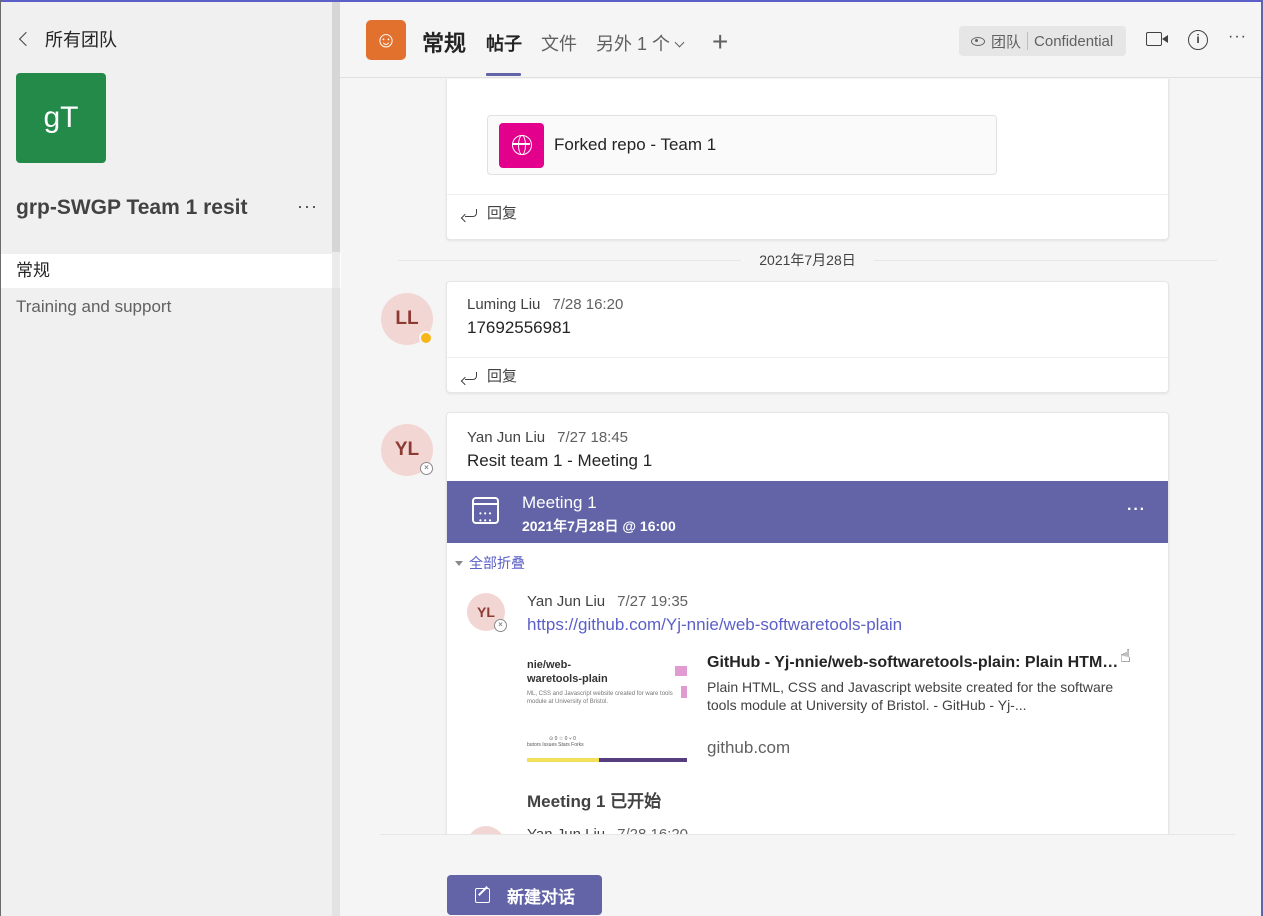 This screenshot has width=1263, height=916. Describe the element at coordinates (1157, 39) in the screenshot. I see `video-camera-icon` at that location.